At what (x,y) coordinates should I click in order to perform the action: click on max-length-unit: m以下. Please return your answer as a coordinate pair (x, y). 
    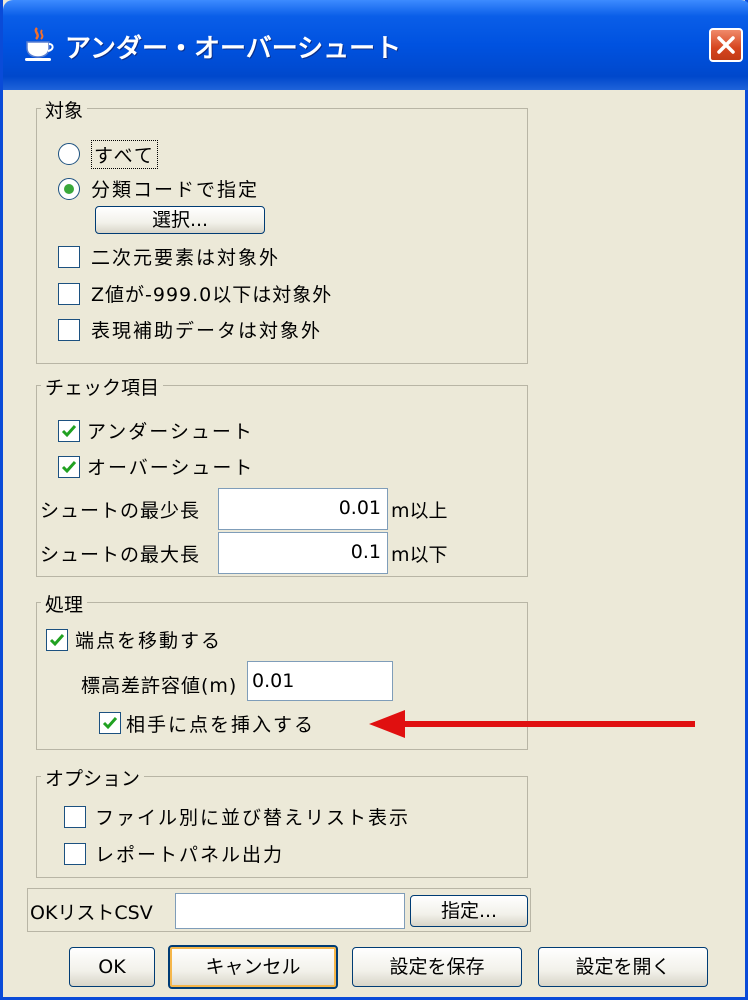
    Looking at the image, I should click on (419, 555).